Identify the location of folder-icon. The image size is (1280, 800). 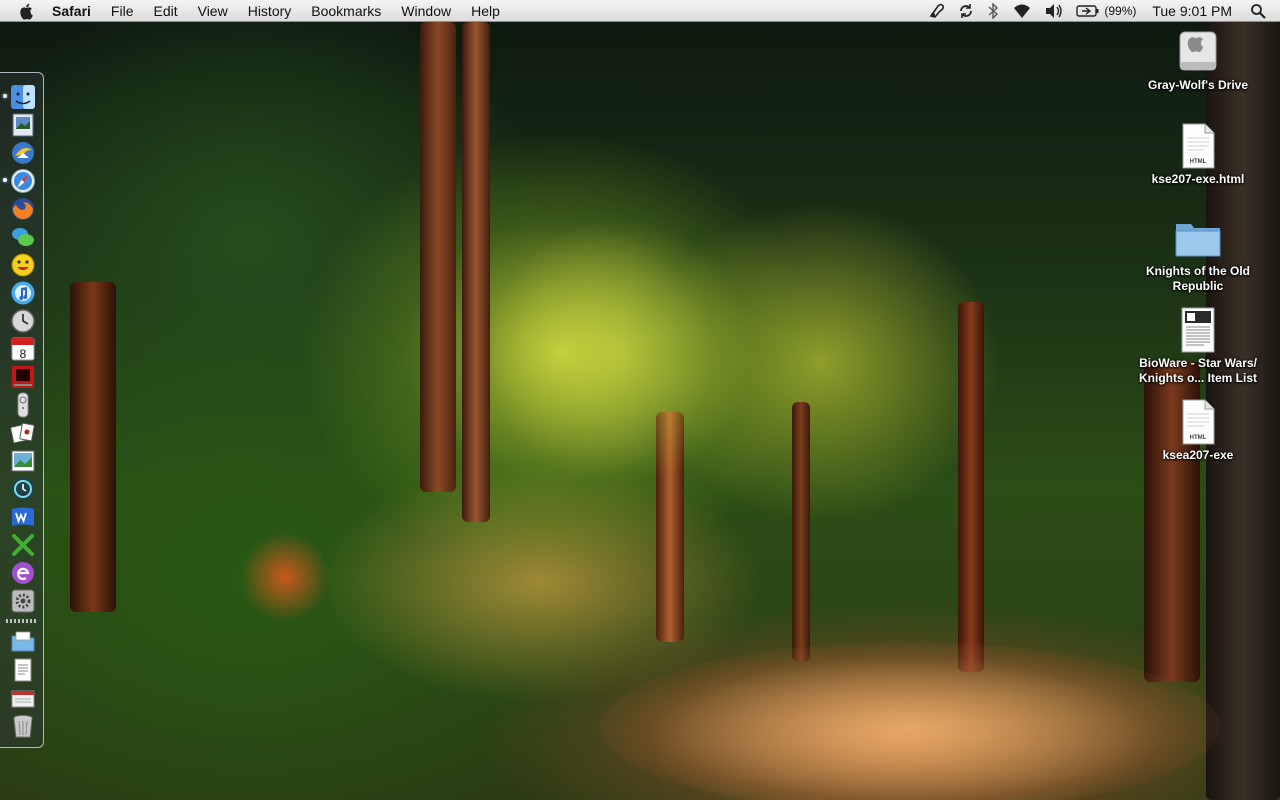
(1198, 240).